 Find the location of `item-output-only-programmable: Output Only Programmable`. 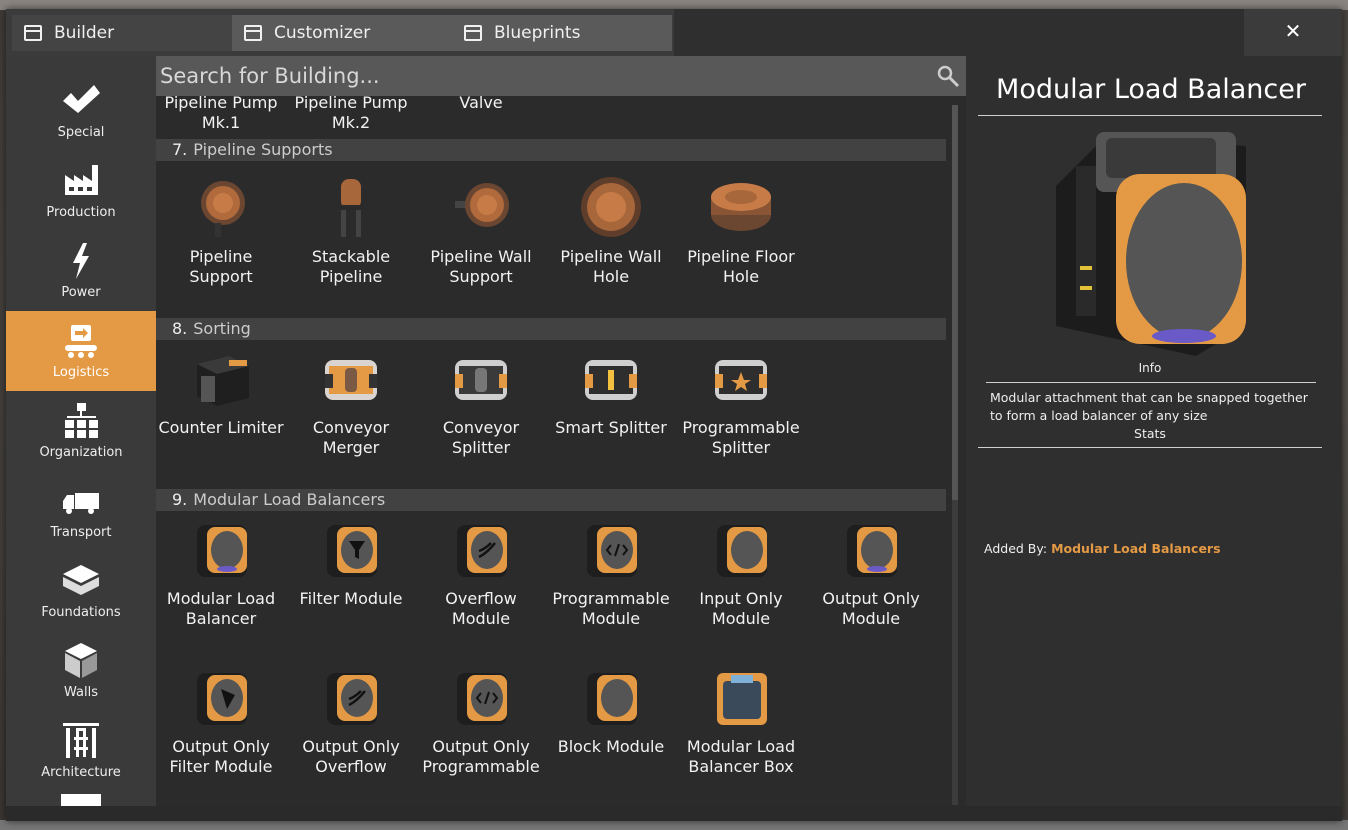

item-output-only-programmable: Output Only Programmable is located at coordinates (481, 735).